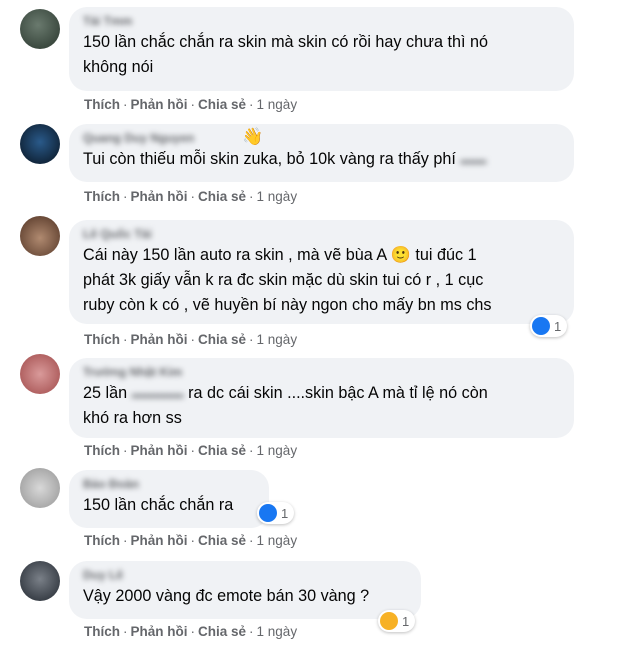 The width and height of the screenshot is (627, 646). Describe the element at coordinates (158, 505) in the screenshot. I see `comment-text: 150 lần chắc chắn ra` at that location.